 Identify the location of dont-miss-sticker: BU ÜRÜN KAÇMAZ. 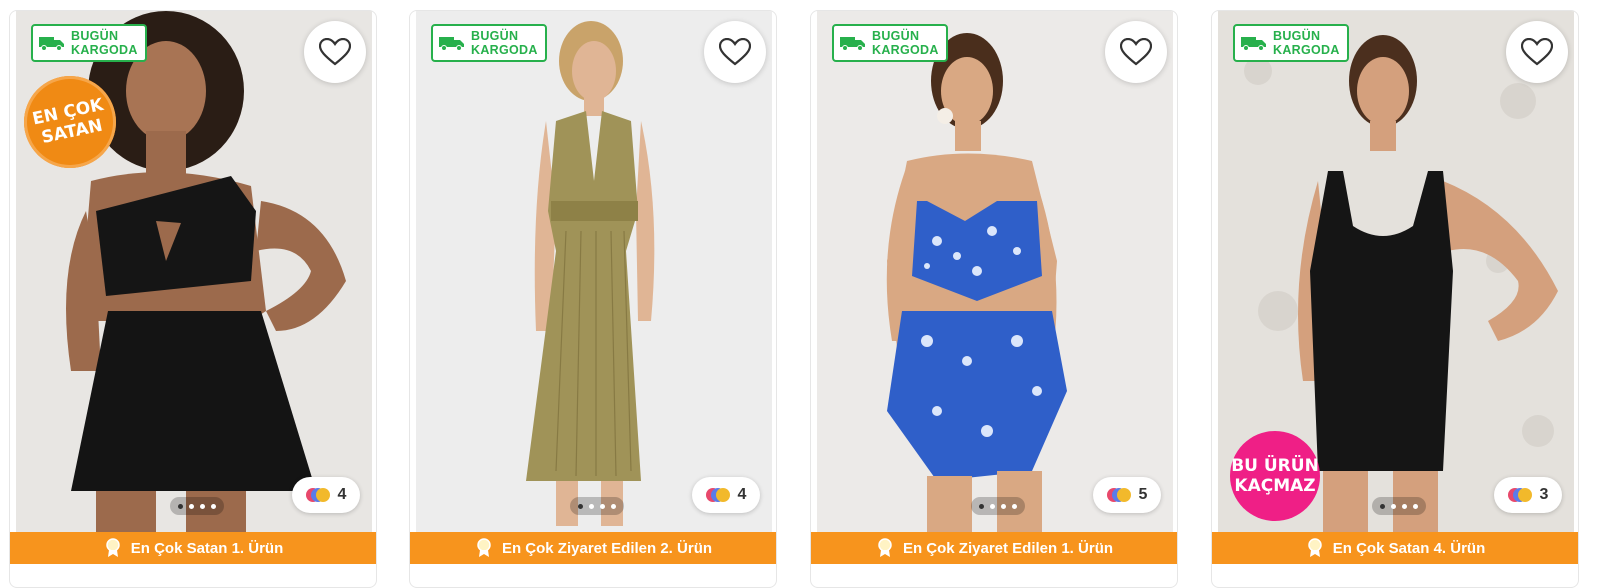
(1275, 476).